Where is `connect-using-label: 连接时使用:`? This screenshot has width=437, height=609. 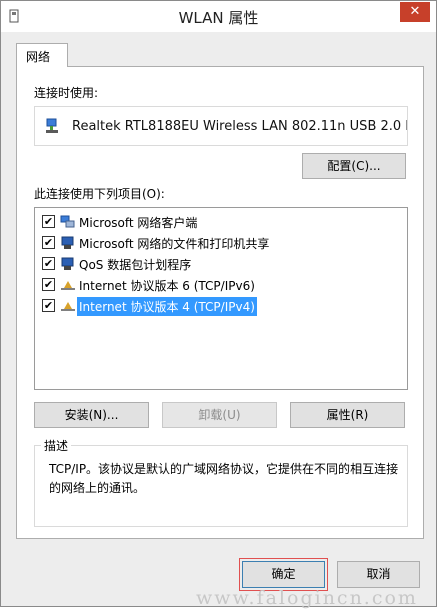 connect-using-label: 连接时使用: is located at coordinates (66, 93).